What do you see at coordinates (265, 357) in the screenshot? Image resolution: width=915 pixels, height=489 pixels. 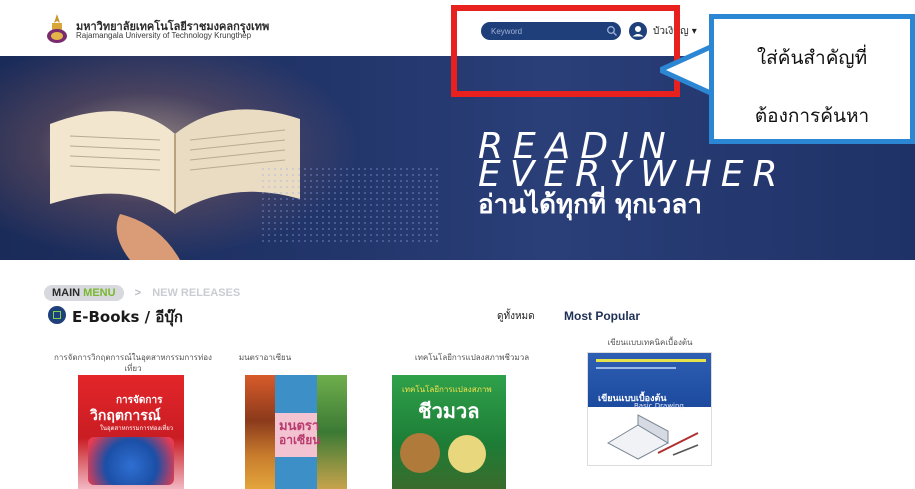 I see `book-title: มนตราอาเซียน` at bounding box center [265, 357].